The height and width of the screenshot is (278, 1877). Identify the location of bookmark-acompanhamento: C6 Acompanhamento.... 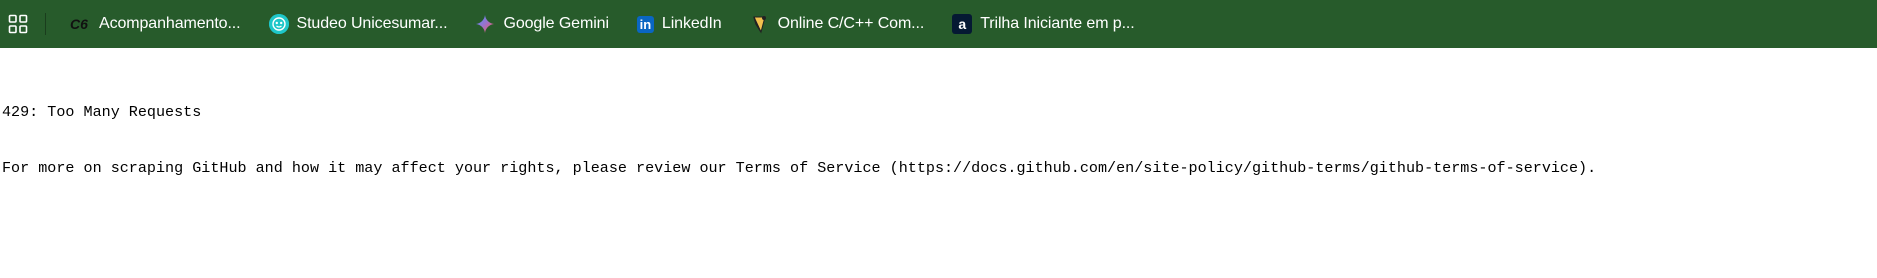
(154, 24).